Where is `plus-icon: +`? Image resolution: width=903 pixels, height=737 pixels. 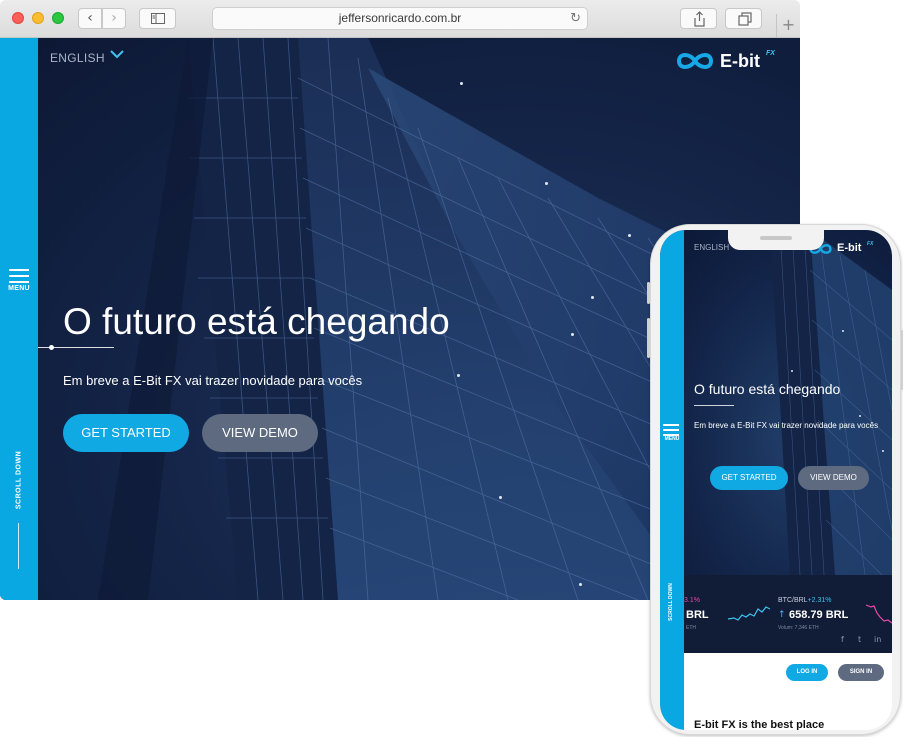 plus-icon: + is located at coordinates (788, 24).